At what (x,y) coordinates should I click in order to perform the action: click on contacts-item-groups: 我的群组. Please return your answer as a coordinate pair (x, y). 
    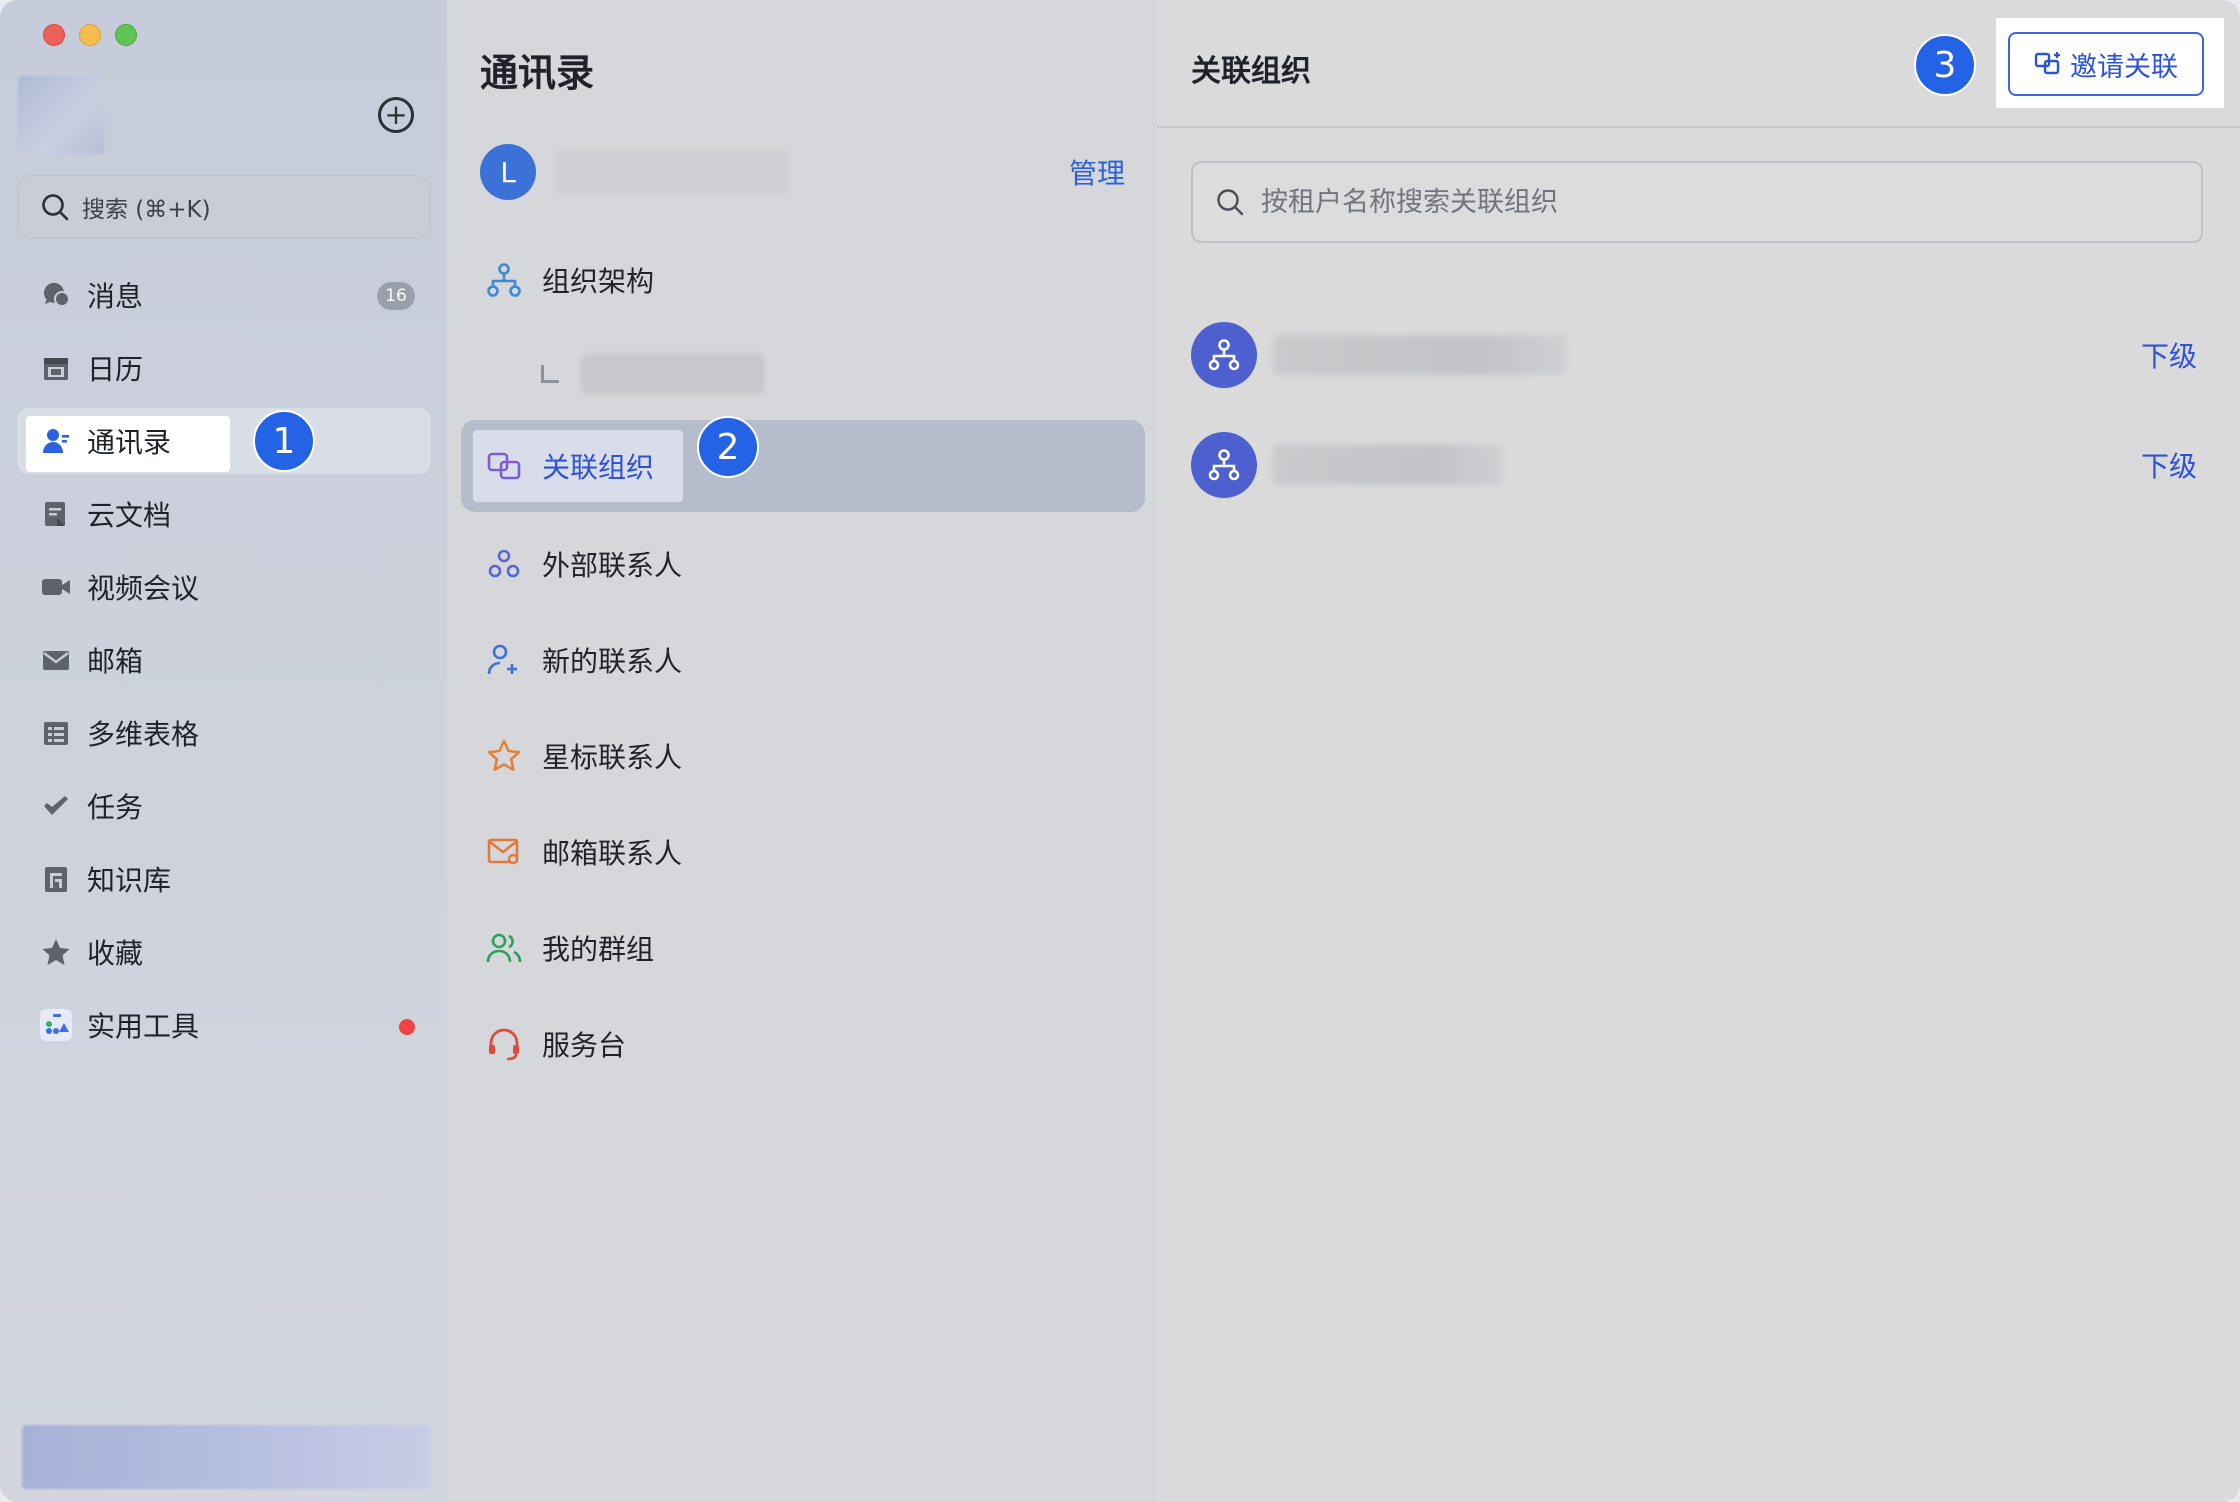
    Looking at the image, I should click on (803, 948).